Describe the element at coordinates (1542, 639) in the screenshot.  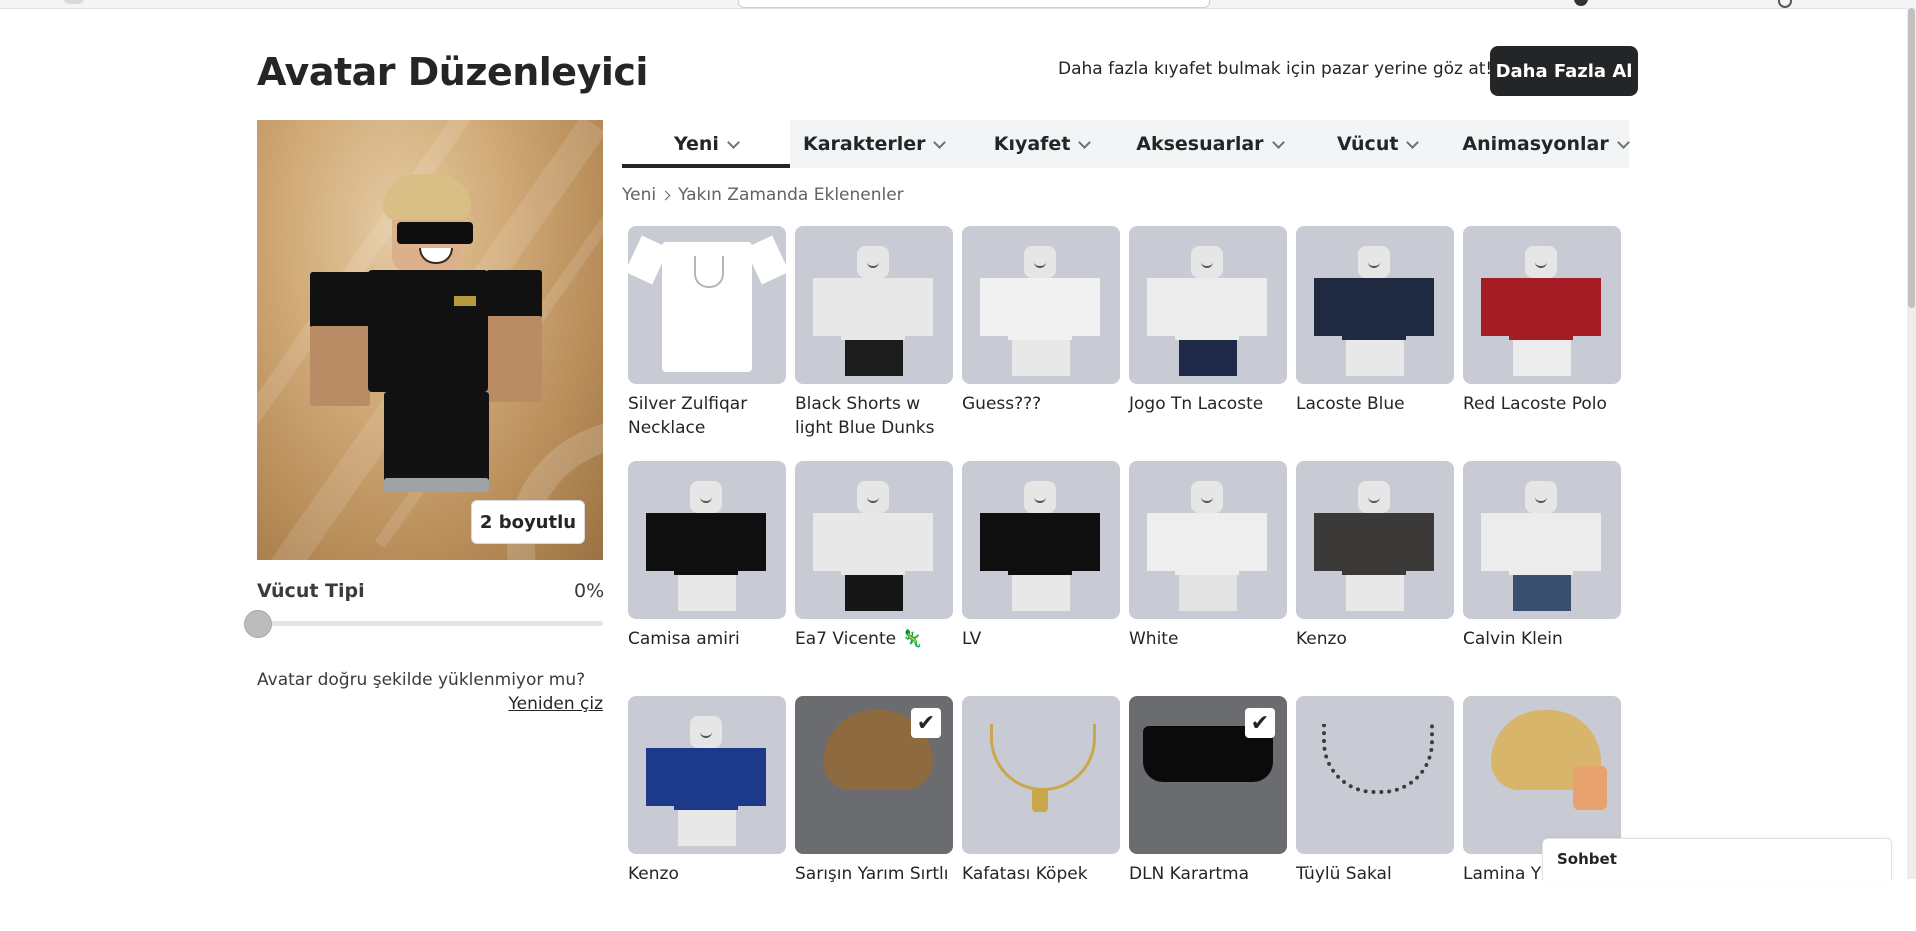
I see `item-name: Calvin Klein` at that location.